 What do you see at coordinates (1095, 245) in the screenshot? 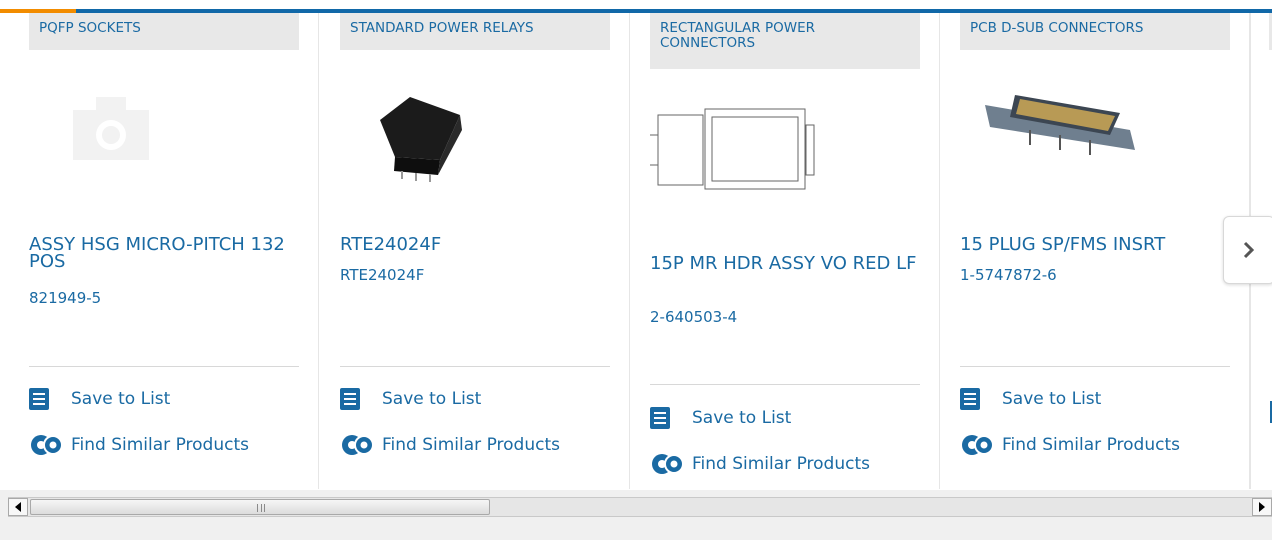
I see `product-title: 15 PLUG SP/FMS INSRT` at bounding box center [1095, 245].